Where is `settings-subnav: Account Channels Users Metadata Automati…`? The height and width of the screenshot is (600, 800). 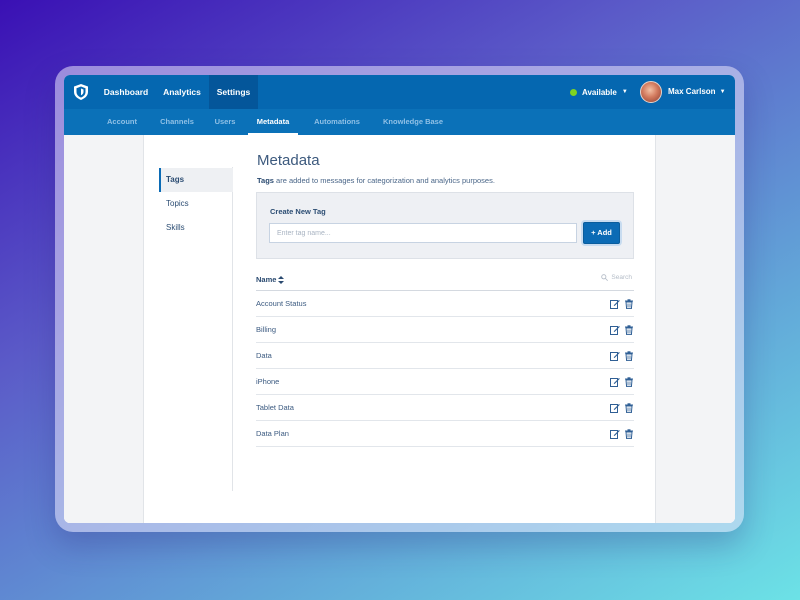
settings-subnav: Account Channels Users Metadata Automati… is located at coordinates (399, 122).